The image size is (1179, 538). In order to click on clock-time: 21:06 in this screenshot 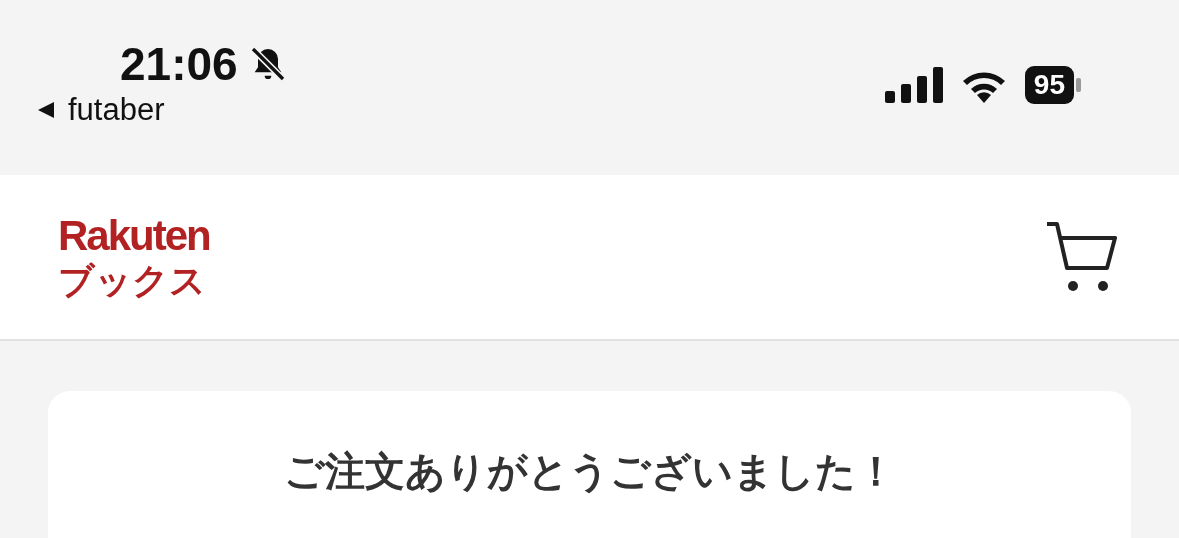, I will do `click(179, 64)`.